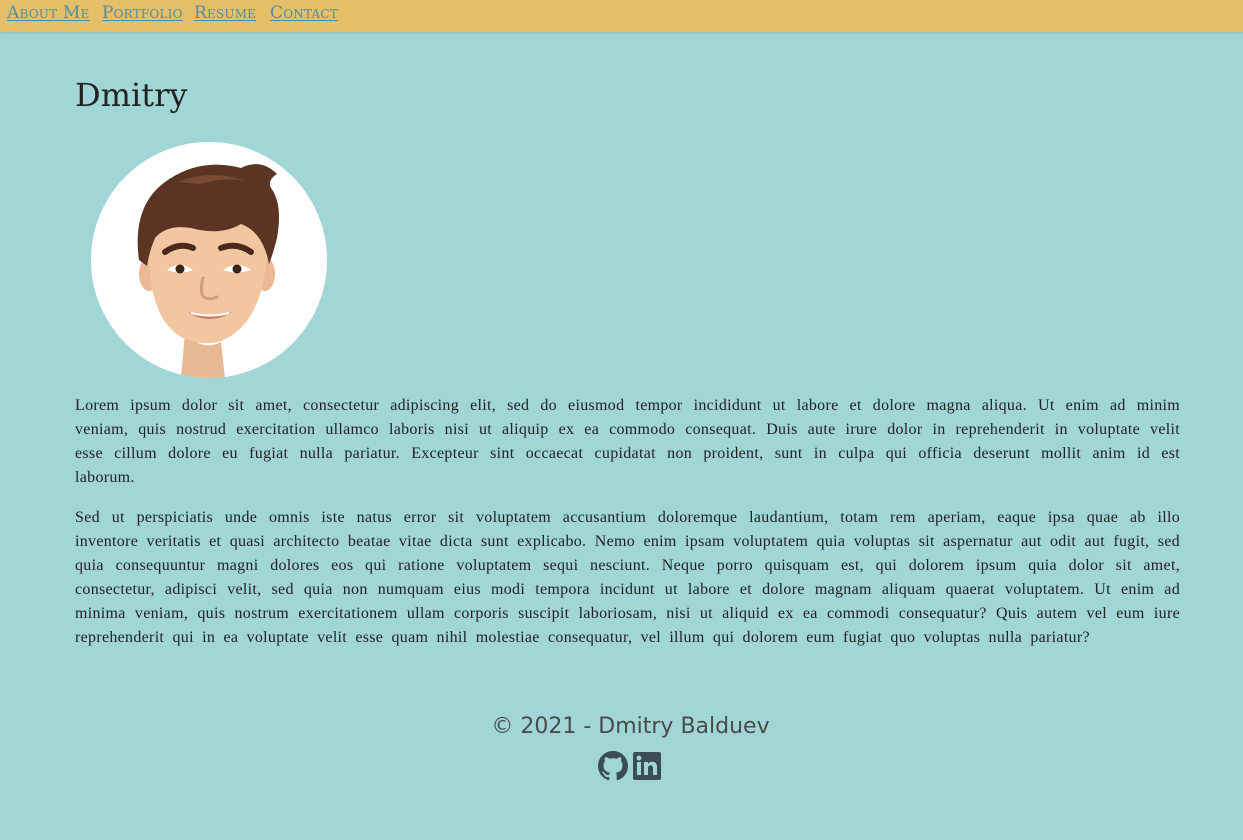  Describe the element at coordinates (630, 726) in the screenshot. I see `footer-copyright: © 2021 - Dmitry Balduev` at that location.